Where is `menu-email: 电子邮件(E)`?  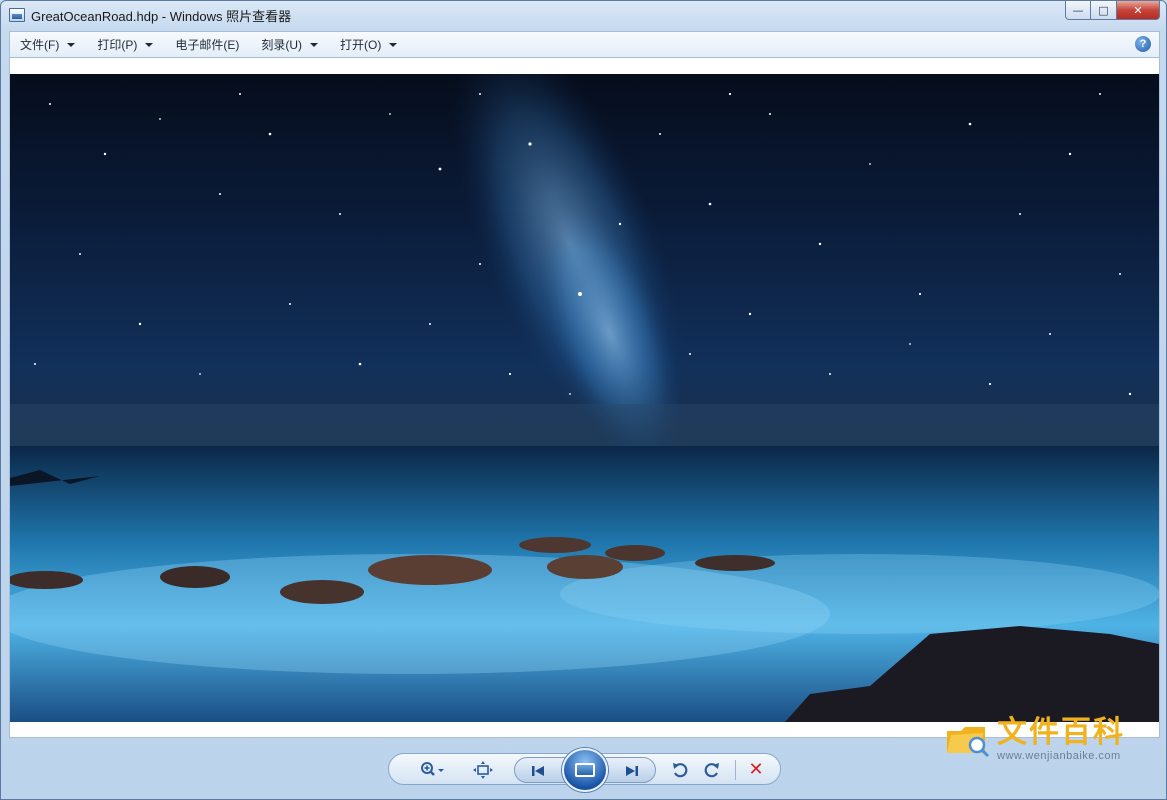
menu-email: 电子邮件(E) is located at coordinates (207, 44).